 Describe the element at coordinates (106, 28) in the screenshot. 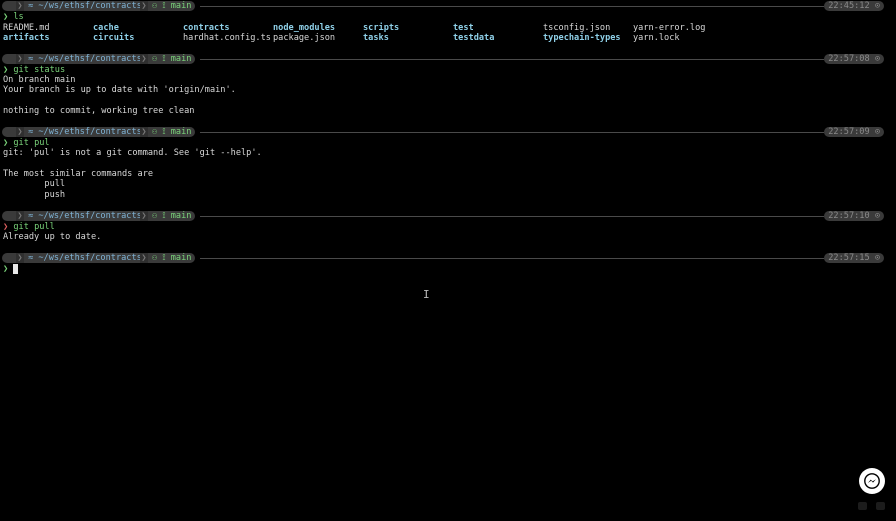

I see `ls-entry: cache` at that location.